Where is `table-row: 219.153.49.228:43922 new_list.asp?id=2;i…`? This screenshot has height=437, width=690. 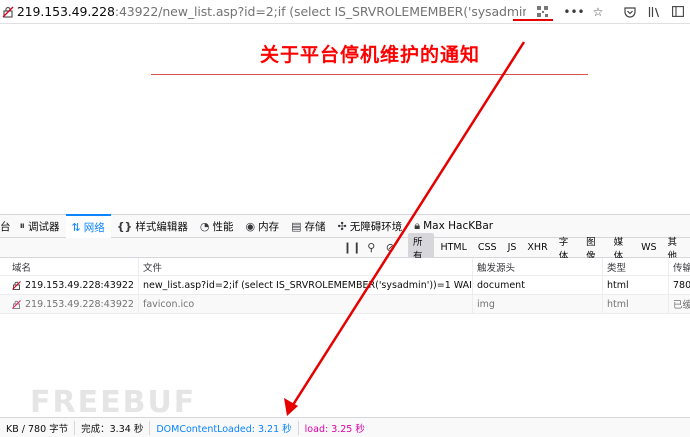 table-row: 219.153.49.228:43922 new_list.asp?id=2;i… is located at coordinates (345, 285).